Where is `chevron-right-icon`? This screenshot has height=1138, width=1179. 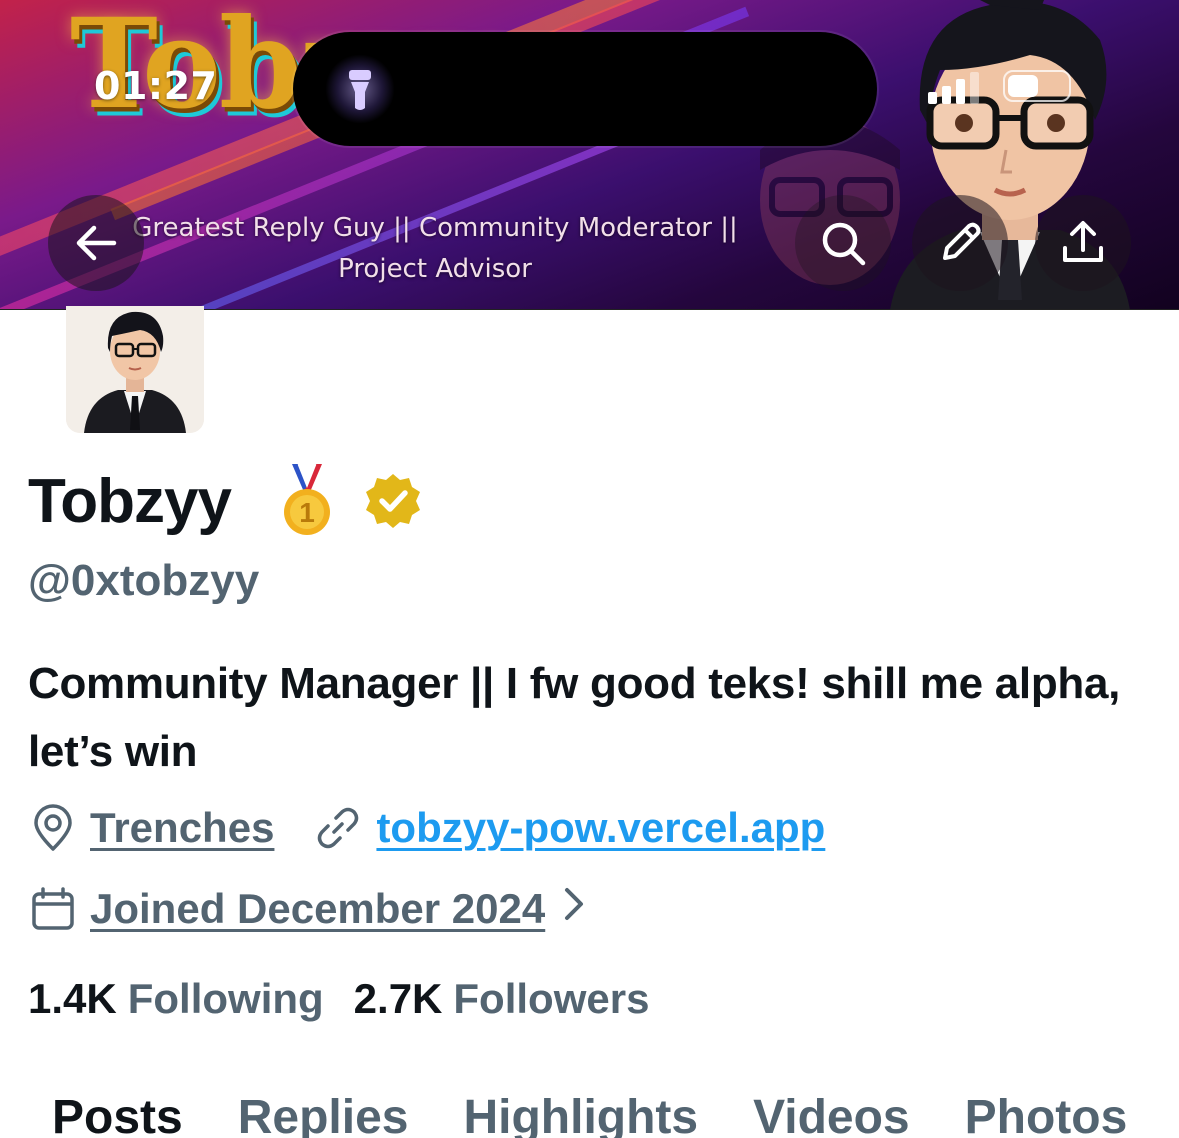 chevron-right-icon is located at coordinates (574, 909).